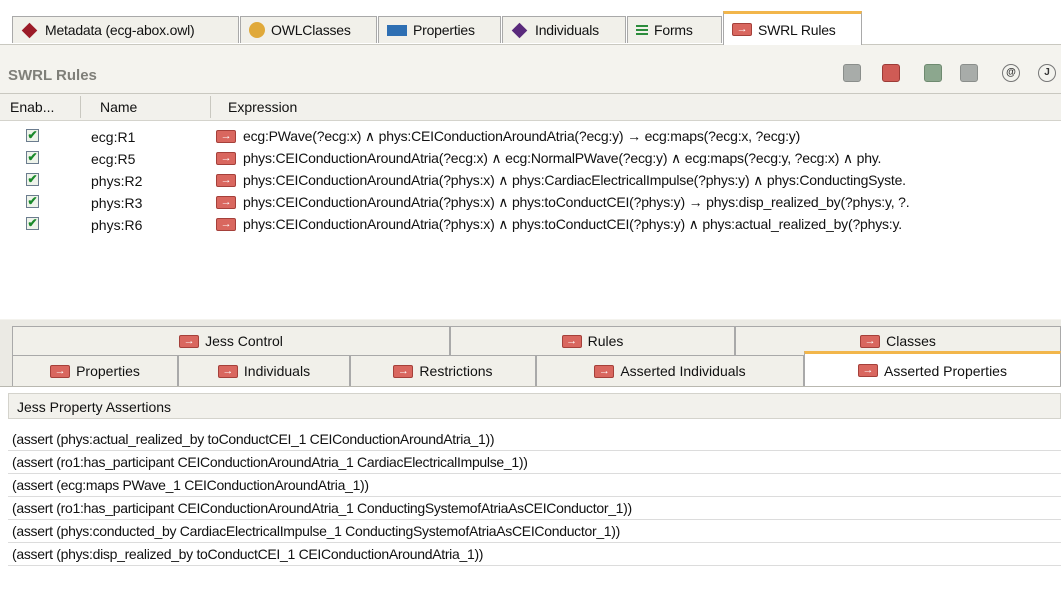 Image resolution: width=1061 pixels, height=589 pixels. Describe the element at coordinates (117, 225) in the screenshot. I see `rule-name: phys:R6` at that location.